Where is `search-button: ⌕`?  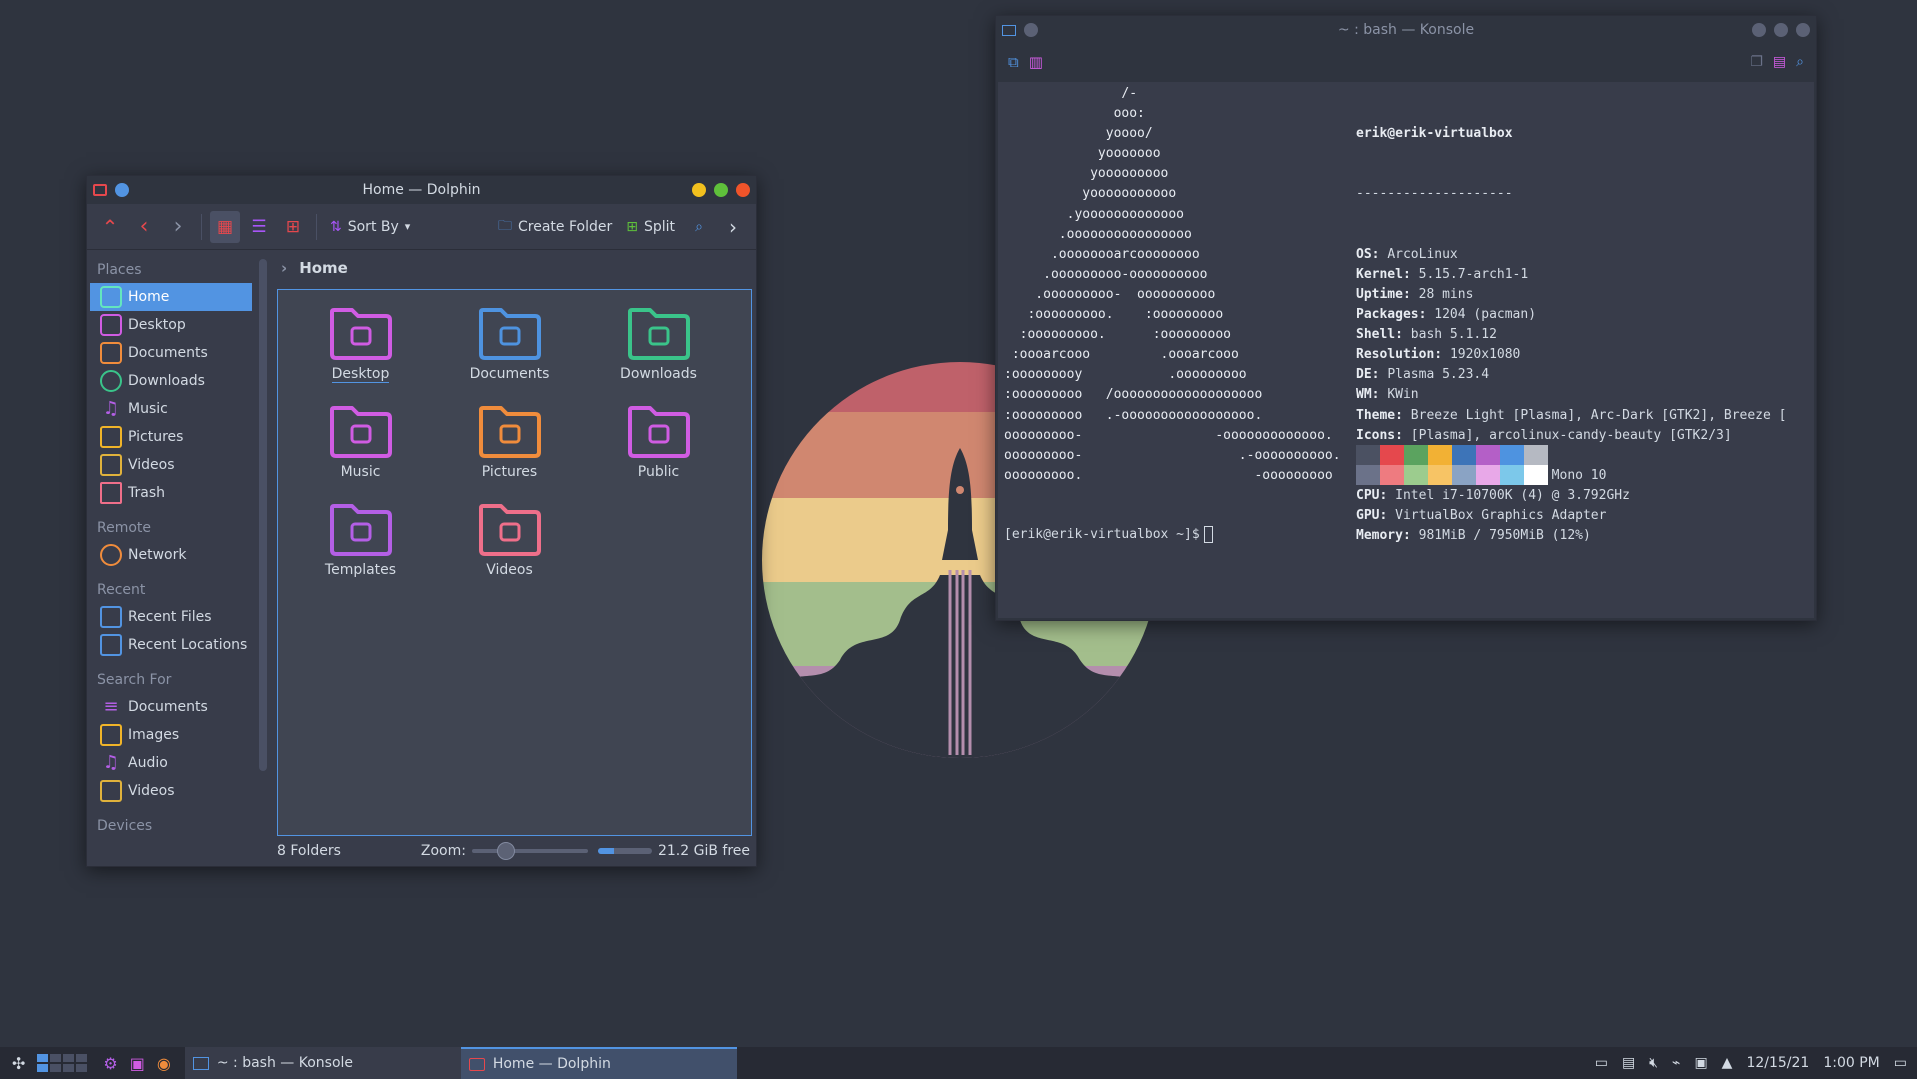
search-button: ⌕ is located at coordinates (699, 227).